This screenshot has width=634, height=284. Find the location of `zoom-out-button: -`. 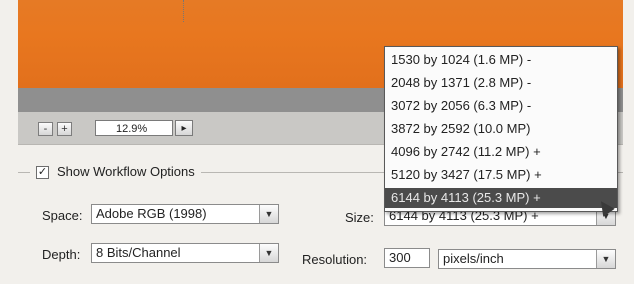

zoom-out-button: - is located at coordinates (45, 129).